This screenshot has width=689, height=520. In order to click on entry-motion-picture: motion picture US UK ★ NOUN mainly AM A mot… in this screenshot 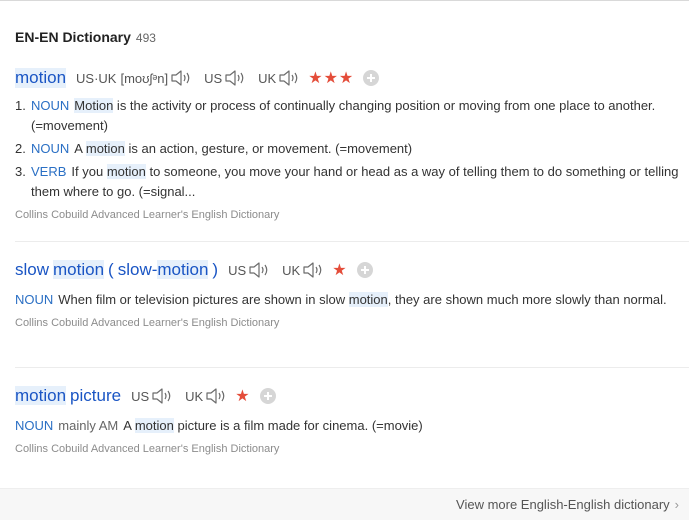, I will do `click(352, 419)`.